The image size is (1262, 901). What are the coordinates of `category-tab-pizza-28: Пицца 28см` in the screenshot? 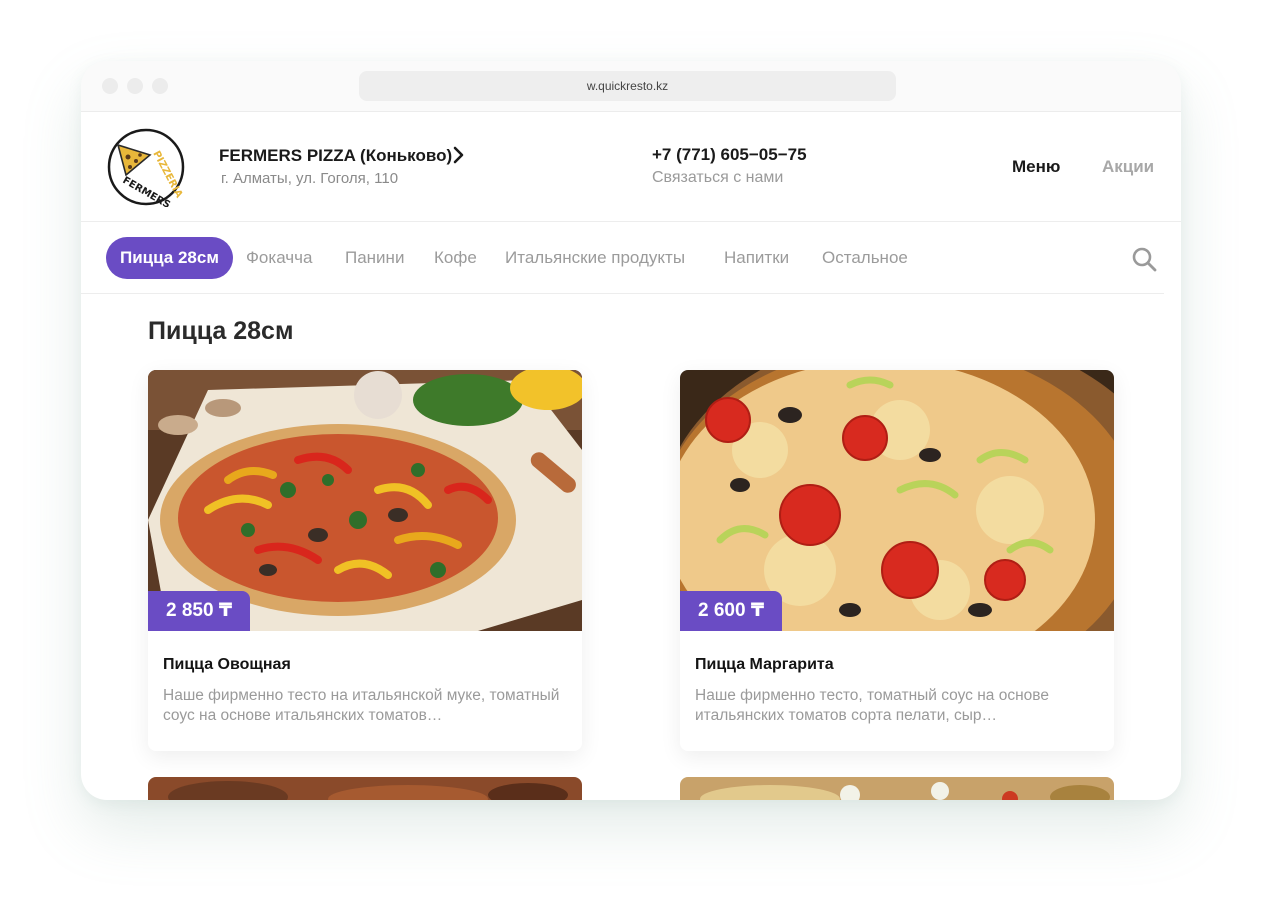 It's located at (169, 258).